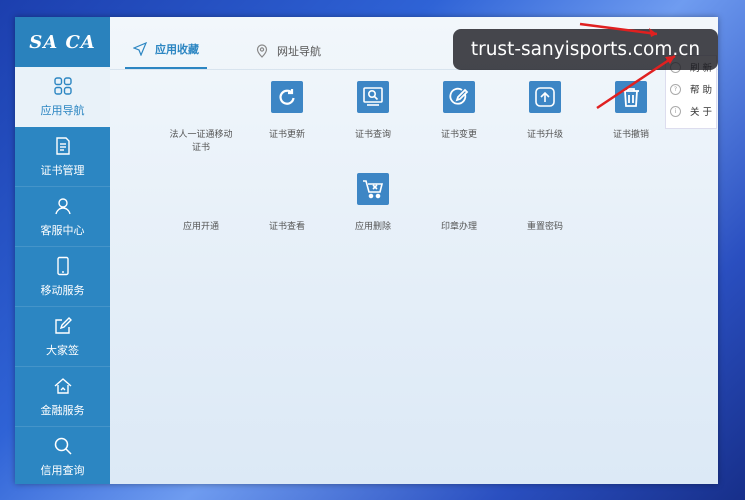 The height and width of the screenshot is (500, 745). I want to click on tab-label: 应用收藏, so click(177, 49).